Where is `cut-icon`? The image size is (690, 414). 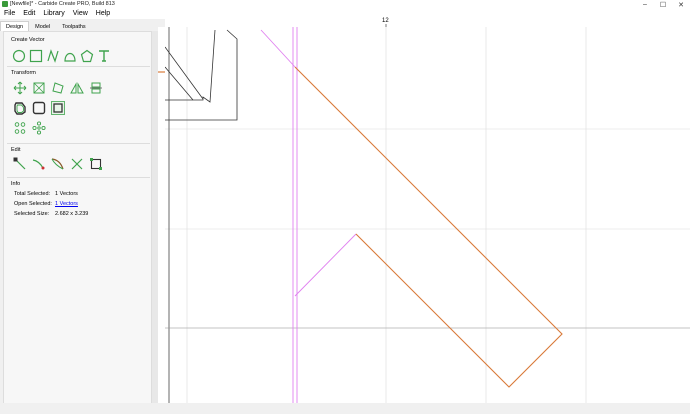
cut-icon is located at coordinates (77, 164).